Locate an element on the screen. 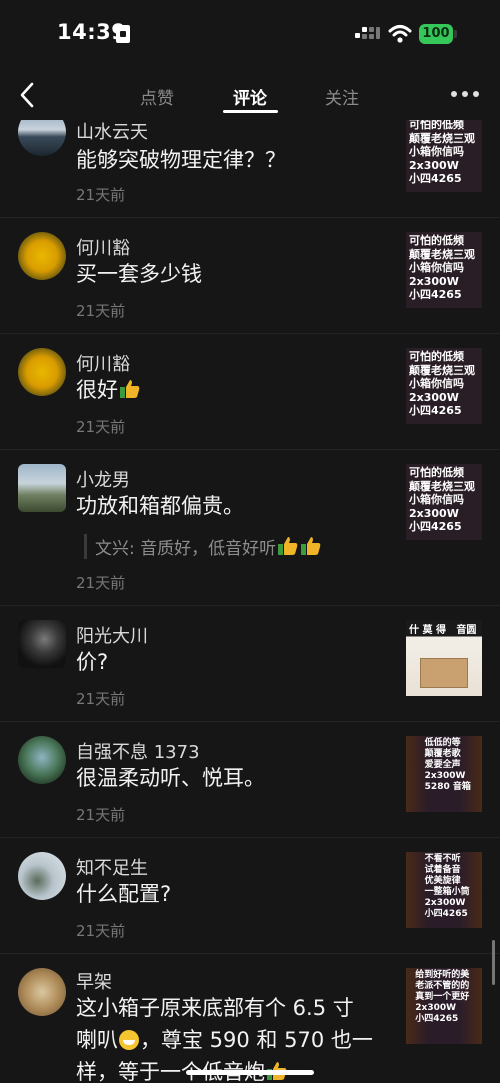 The image size is (500, 1083). comment-text: 能够突破物理定律？？ is located at coordinates (181, 160).